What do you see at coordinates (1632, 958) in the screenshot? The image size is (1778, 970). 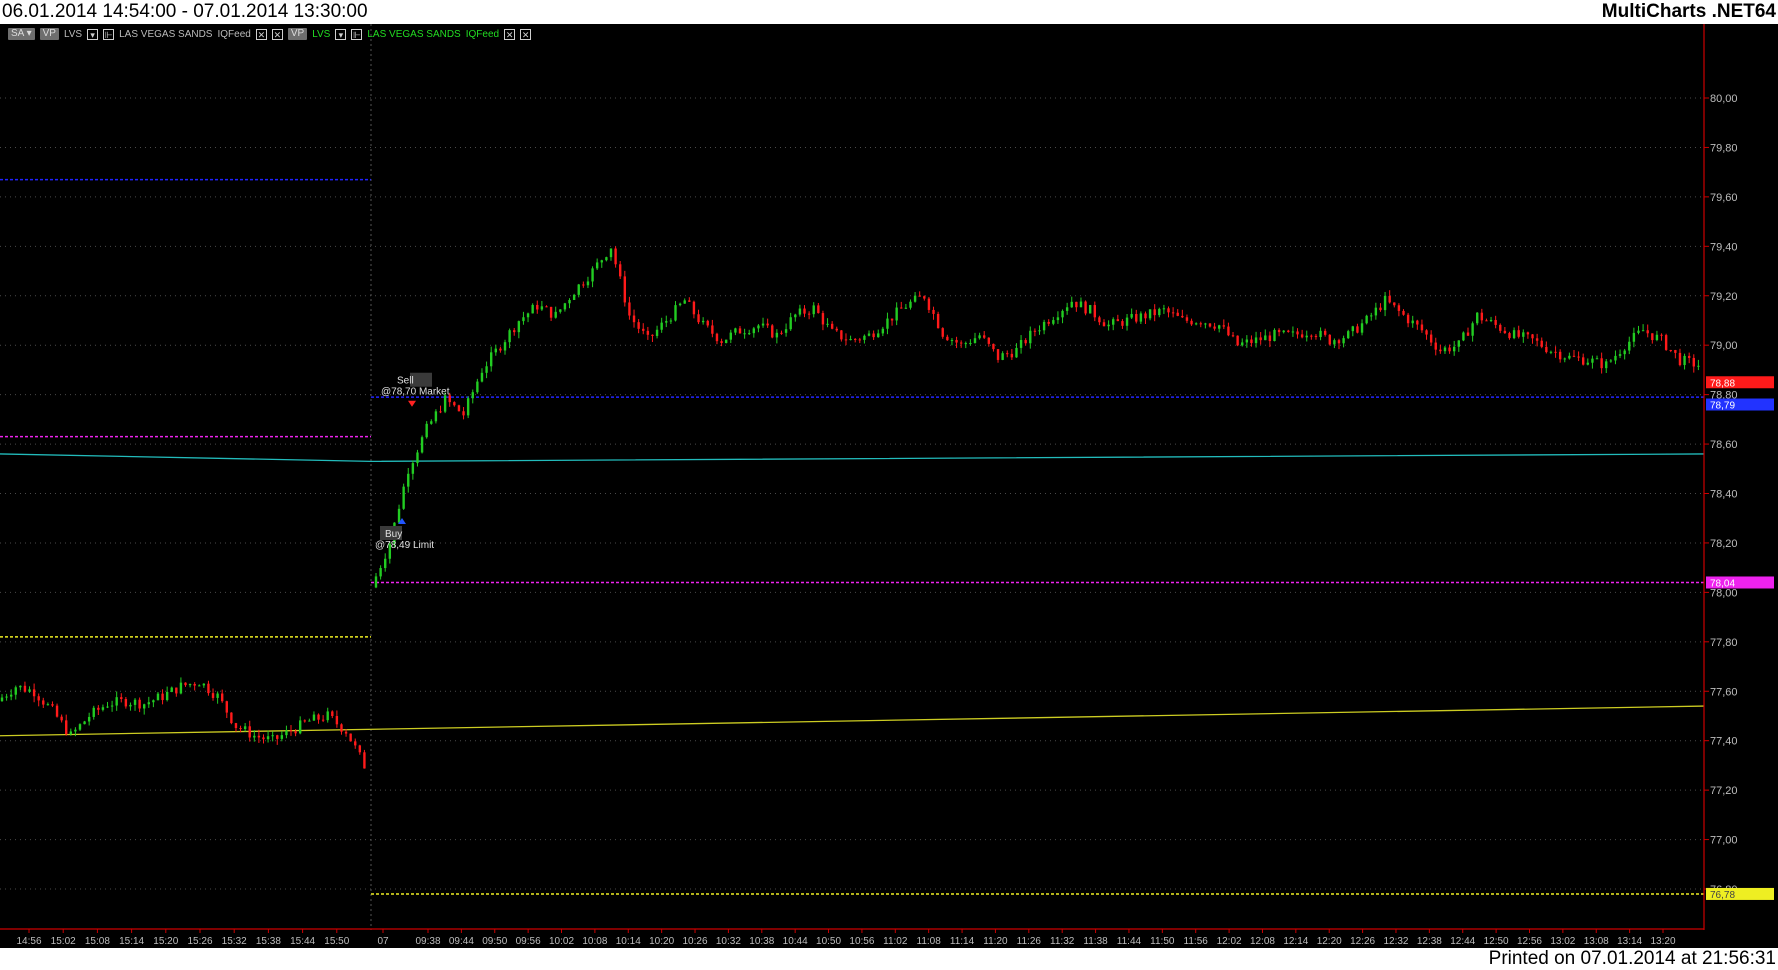 I see `printed-timestamp: Printed on 07.01.2014 at 21:56:31` at bounding box center [1632, 958].